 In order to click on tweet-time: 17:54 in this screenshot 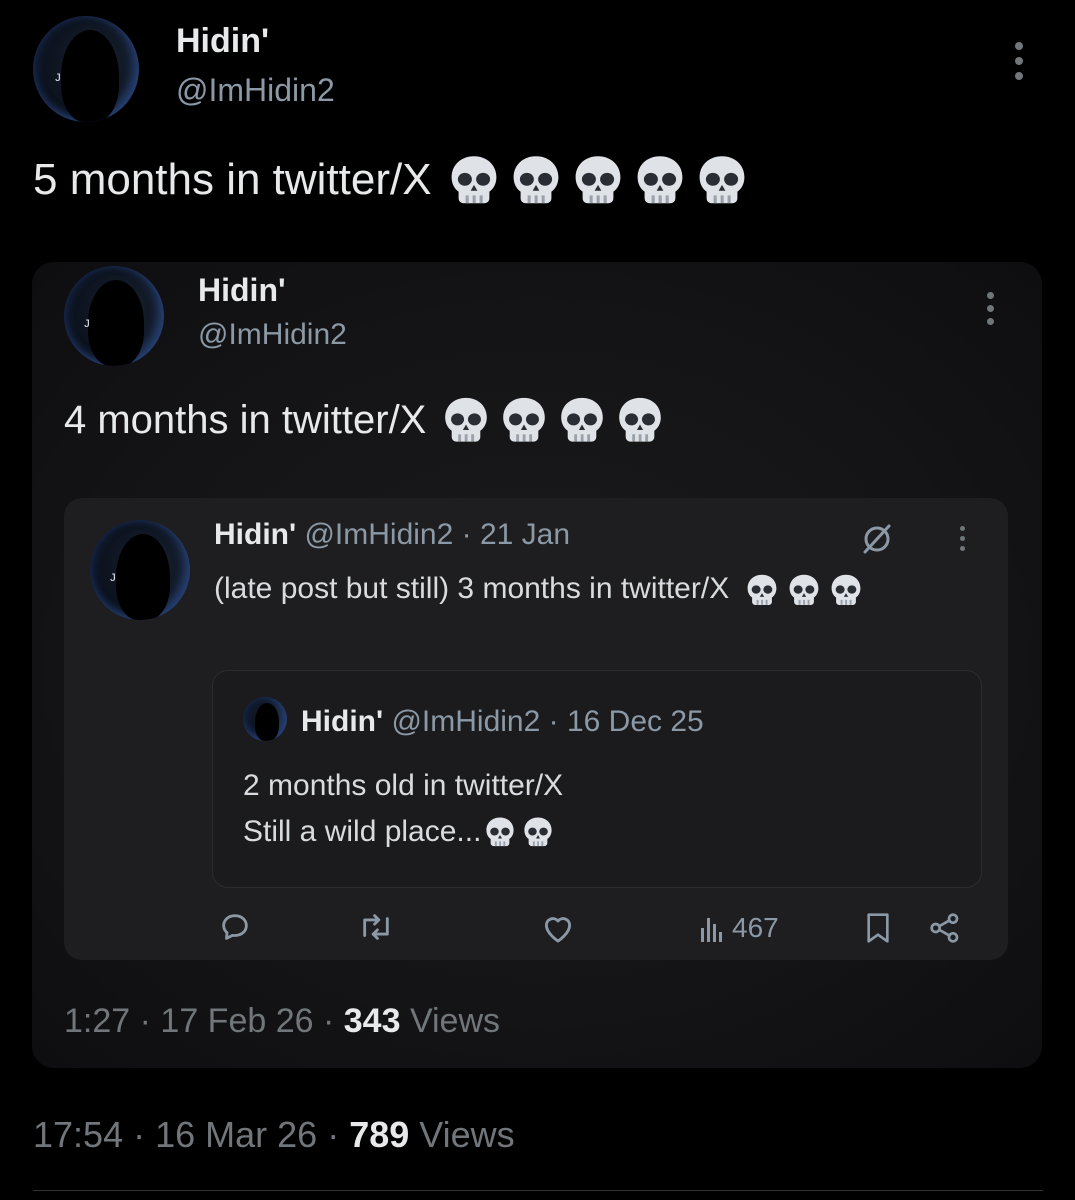, I will do `click(78, 1134)`.